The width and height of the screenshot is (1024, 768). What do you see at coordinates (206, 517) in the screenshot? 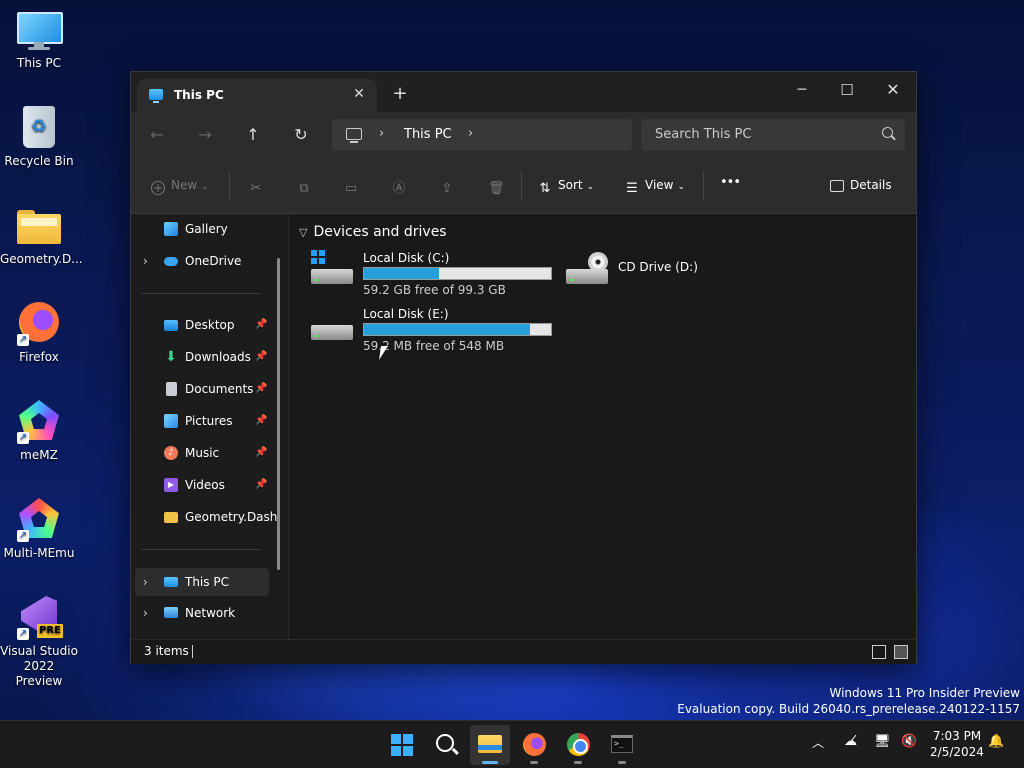
I see `sidebar-item-geometry-dash: Geometry.Dash.` at bounding box center [206, 517].